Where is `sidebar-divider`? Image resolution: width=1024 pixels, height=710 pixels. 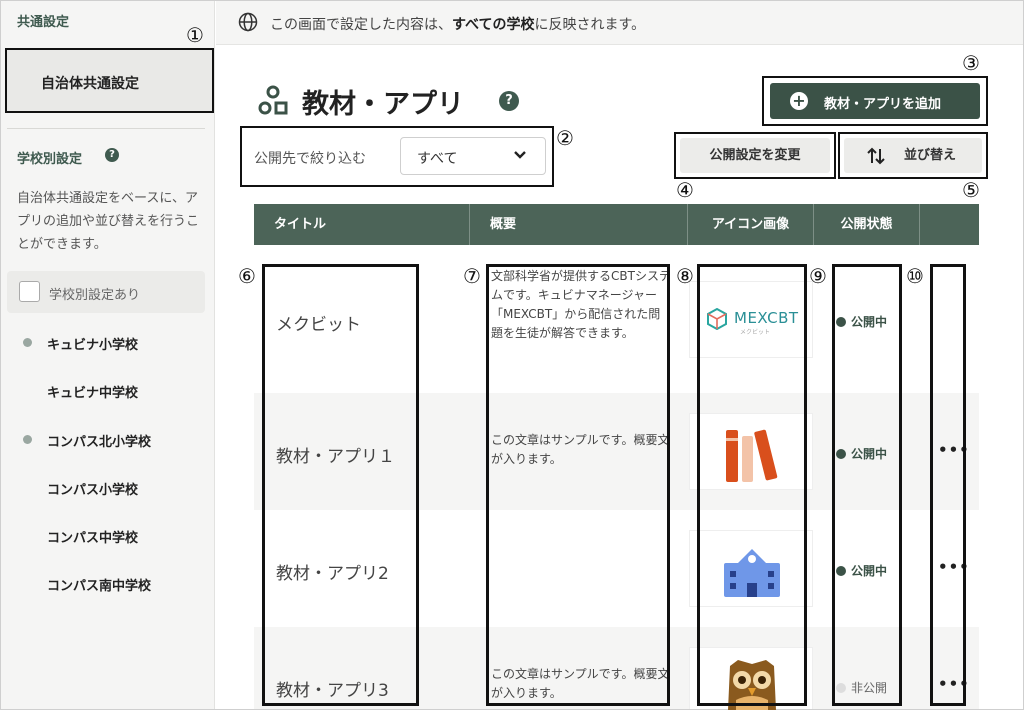 sidebar-divider is located at coordinates (106, 128).